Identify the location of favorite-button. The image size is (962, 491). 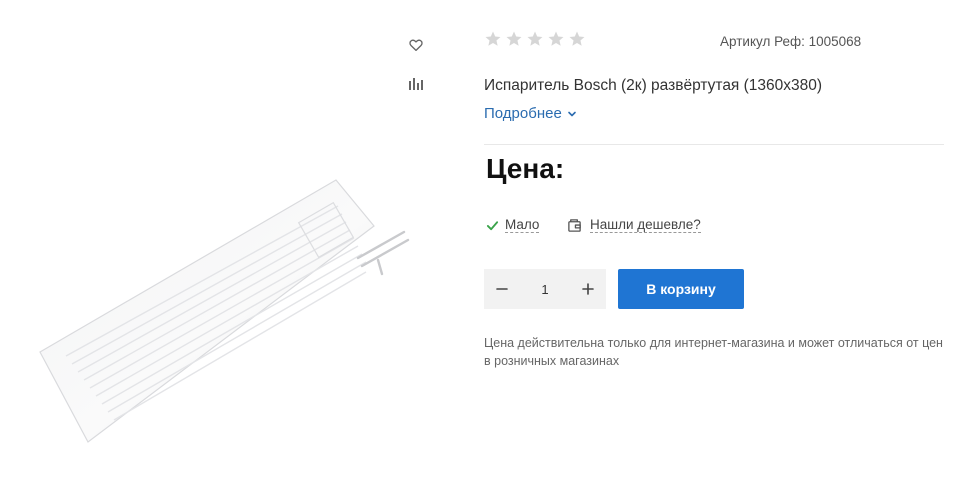
(416, 45).